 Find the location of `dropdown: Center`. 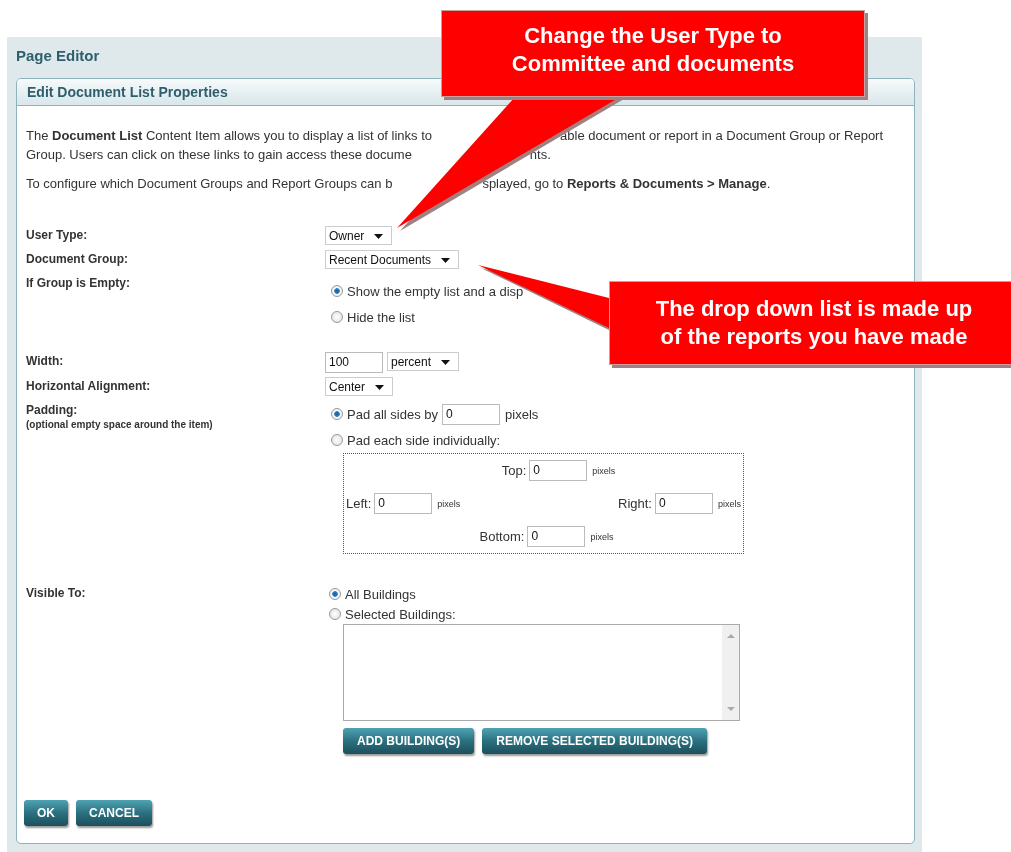

dropdown: Center is located at coordinates (359, 386).